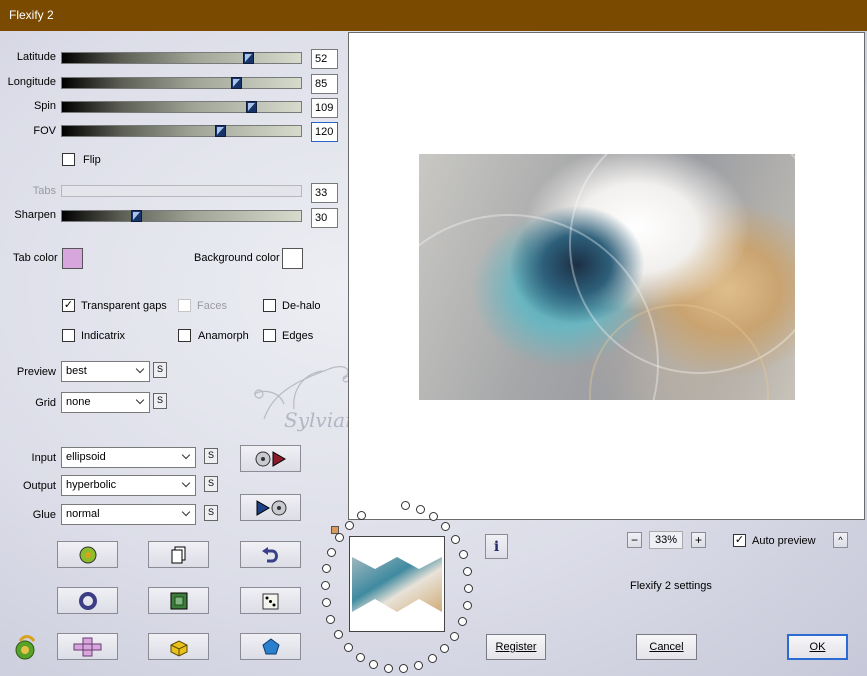 The height and width of the screenshot is (676, 867). I want to click on tabs-label: Tabs, so click(44, 191).